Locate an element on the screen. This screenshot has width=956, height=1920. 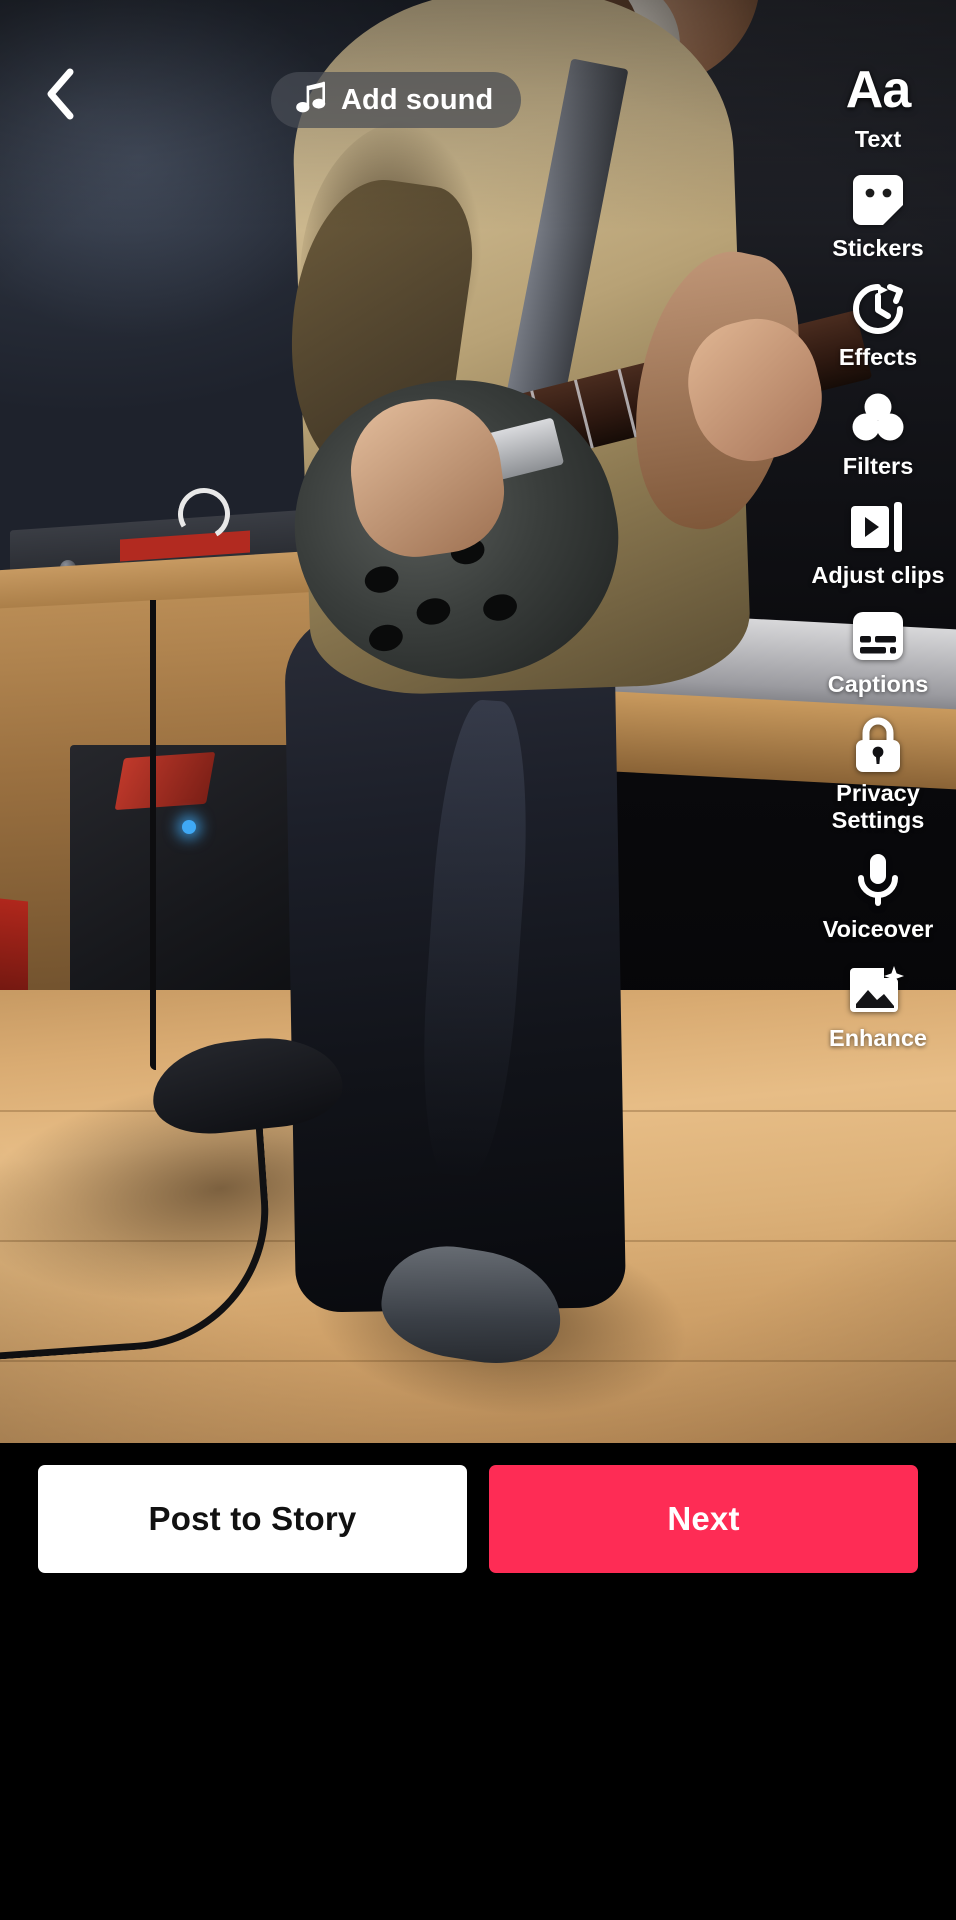
bottom-button-row: Post to Story Next is located at coordinates (478, 1519).